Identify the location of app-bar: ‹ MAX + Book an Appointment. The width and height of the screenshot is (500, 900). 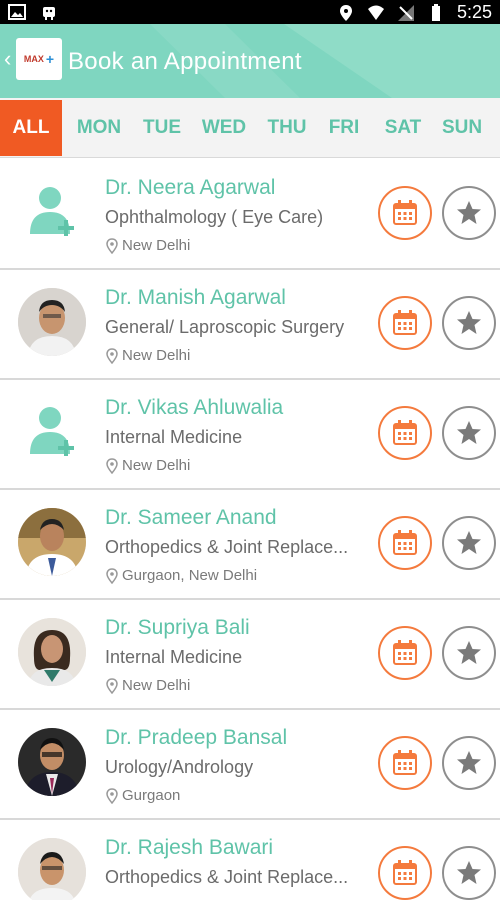
(250, 61).